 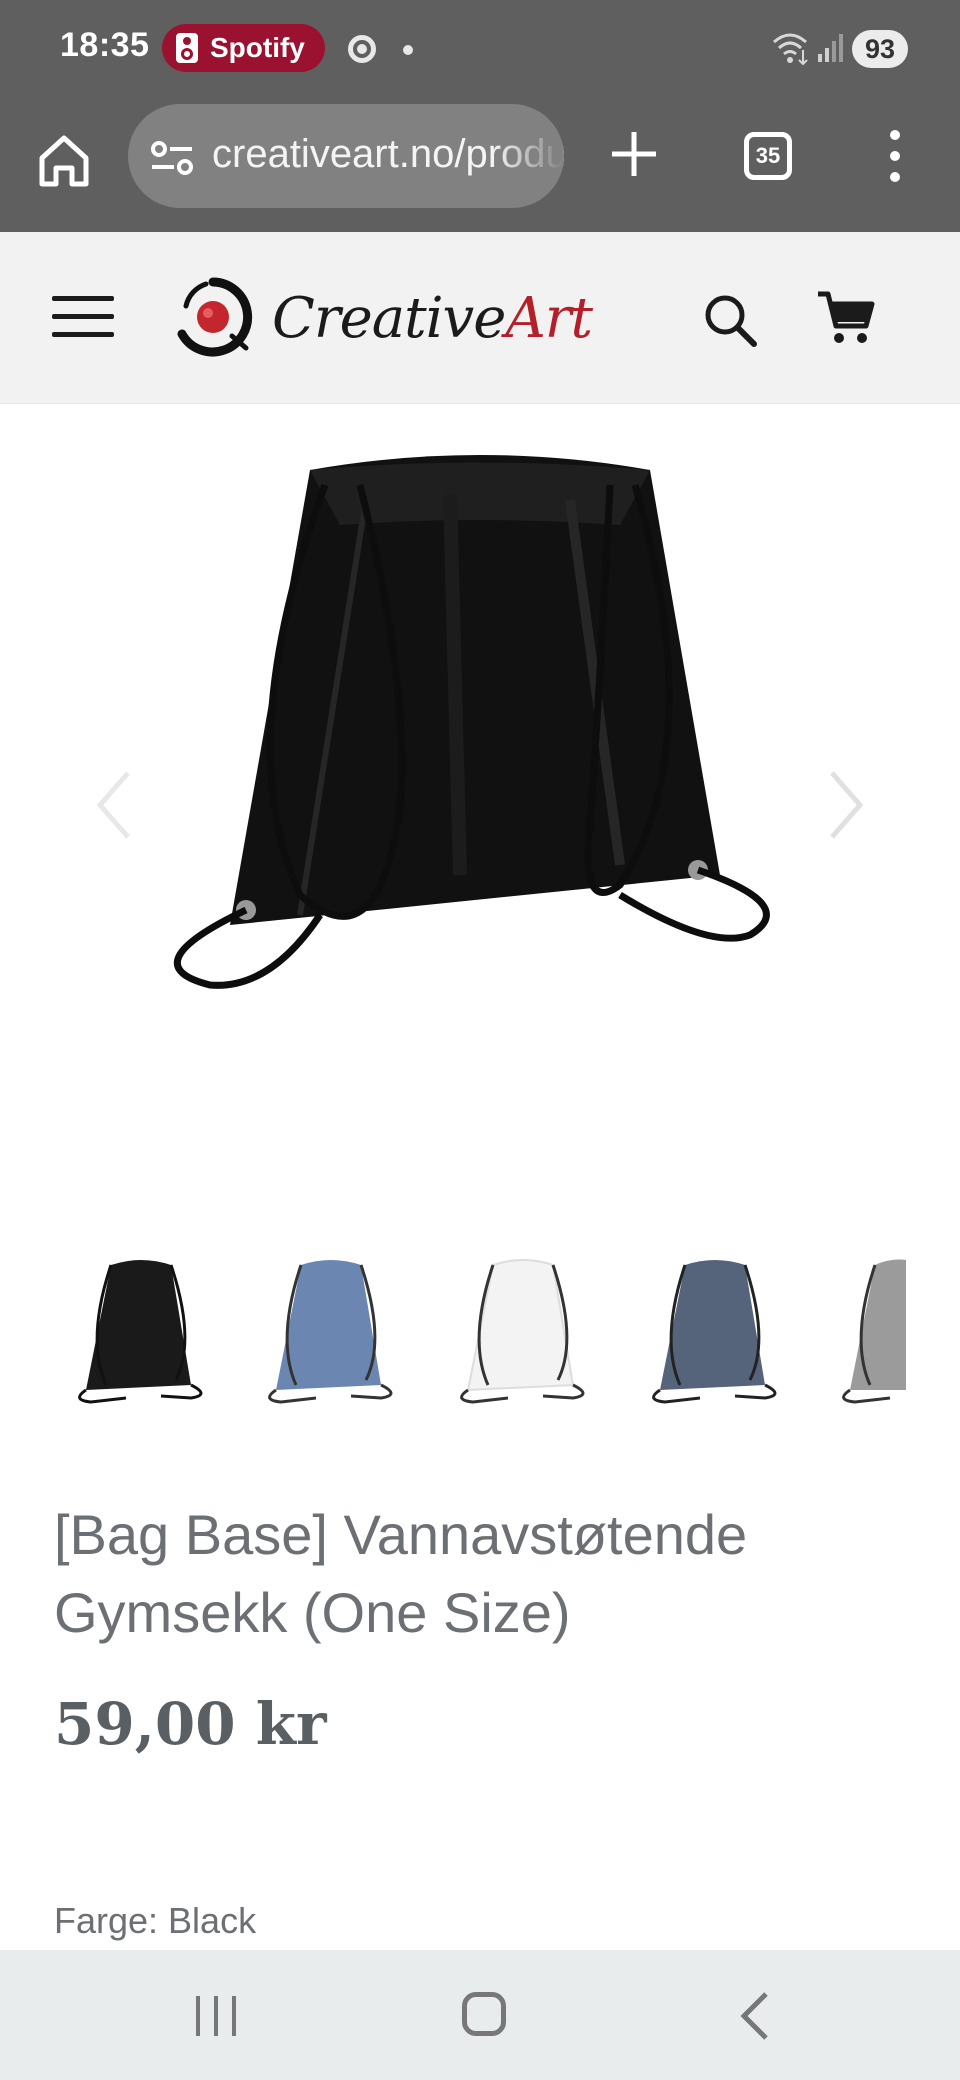 I want to click on status-time: 18:35, so click(x=105, y=45).